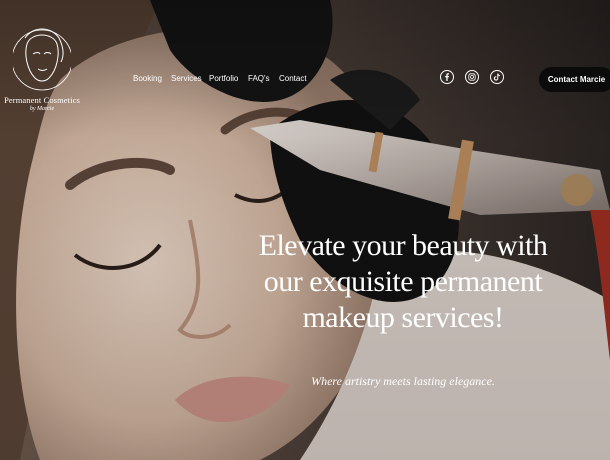  I want to click on facebook-icon, so click(447, 77).